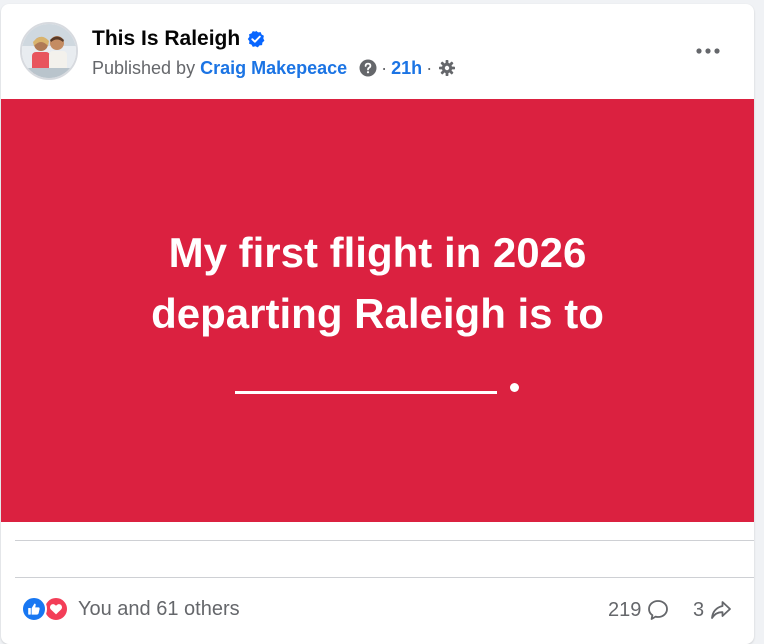  Describe the element at coordinates (658, 610) in the screenshot. I see `comment-bubble-icon` at that location.